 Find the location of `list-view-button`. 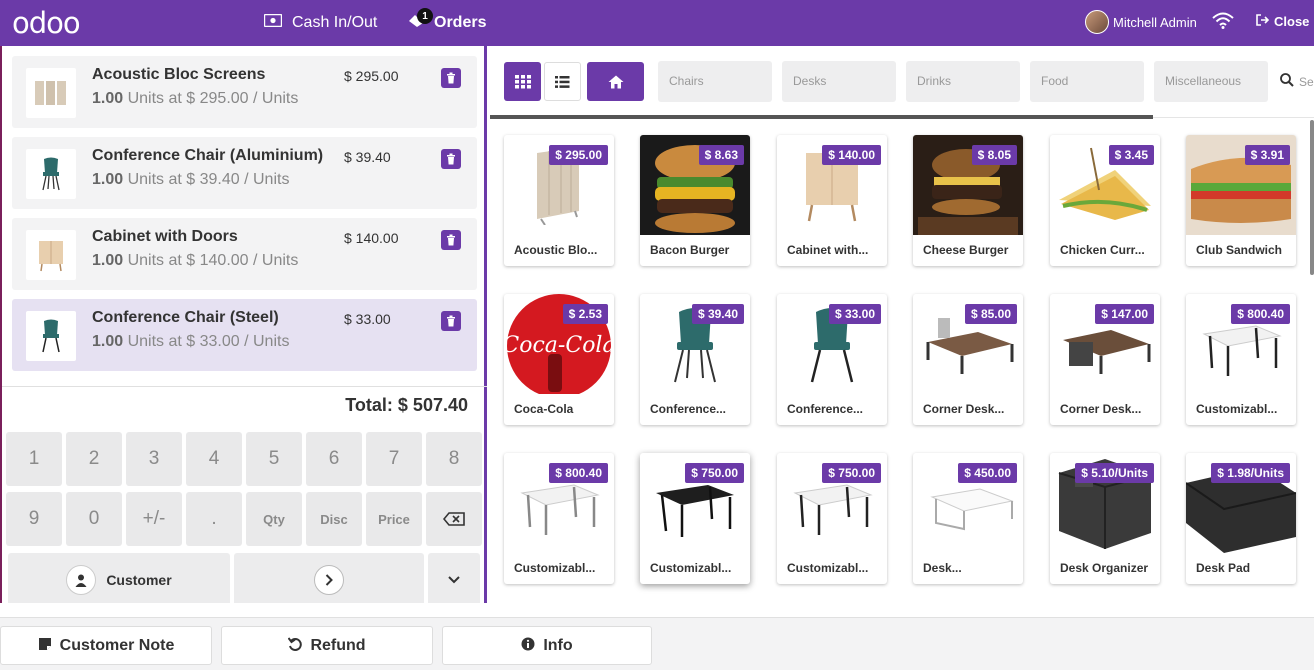

list-view-button is located at coordinates (562, 81).